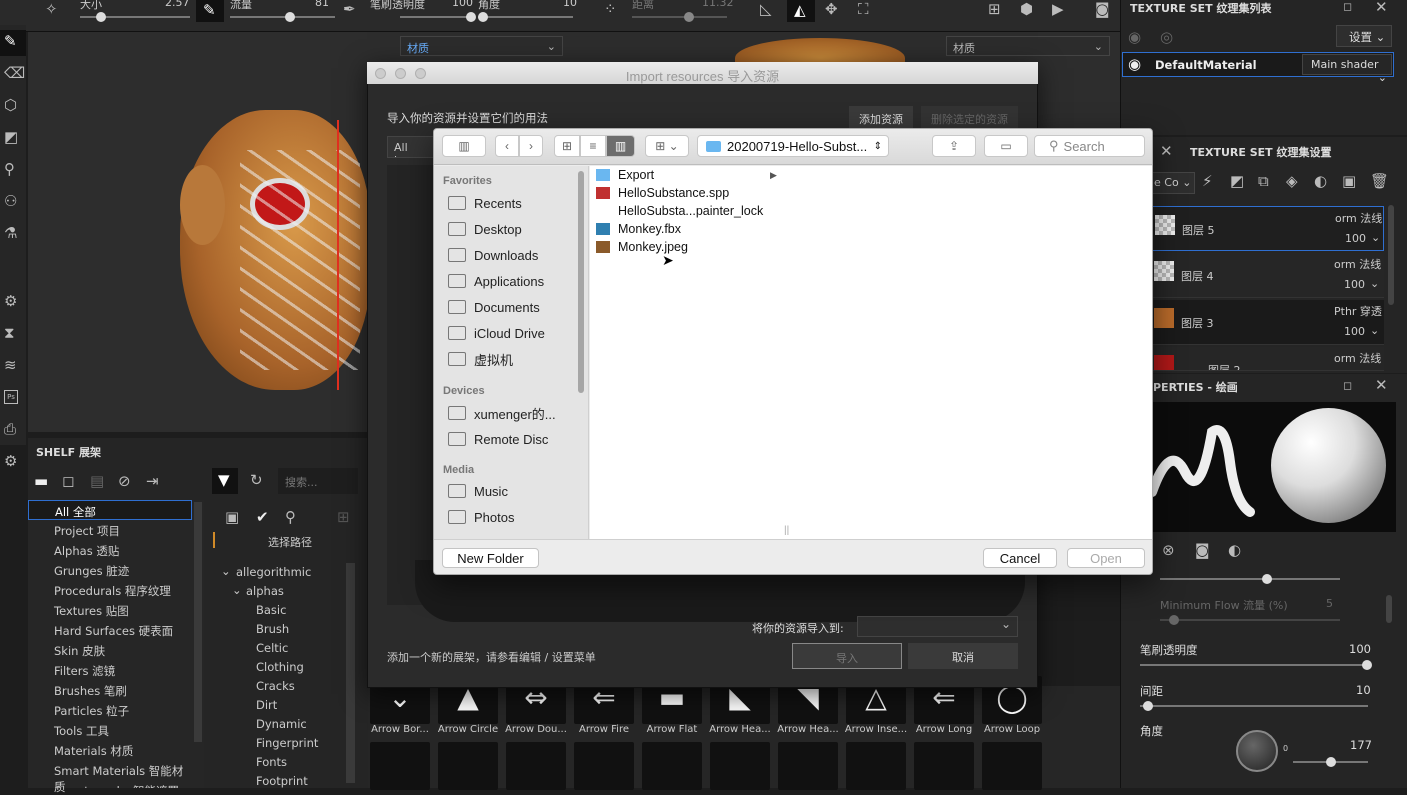  Describe the element at coordinates (110, 730) in the screenshot. I see `shelf-category-11: Tools 工具` at that location.